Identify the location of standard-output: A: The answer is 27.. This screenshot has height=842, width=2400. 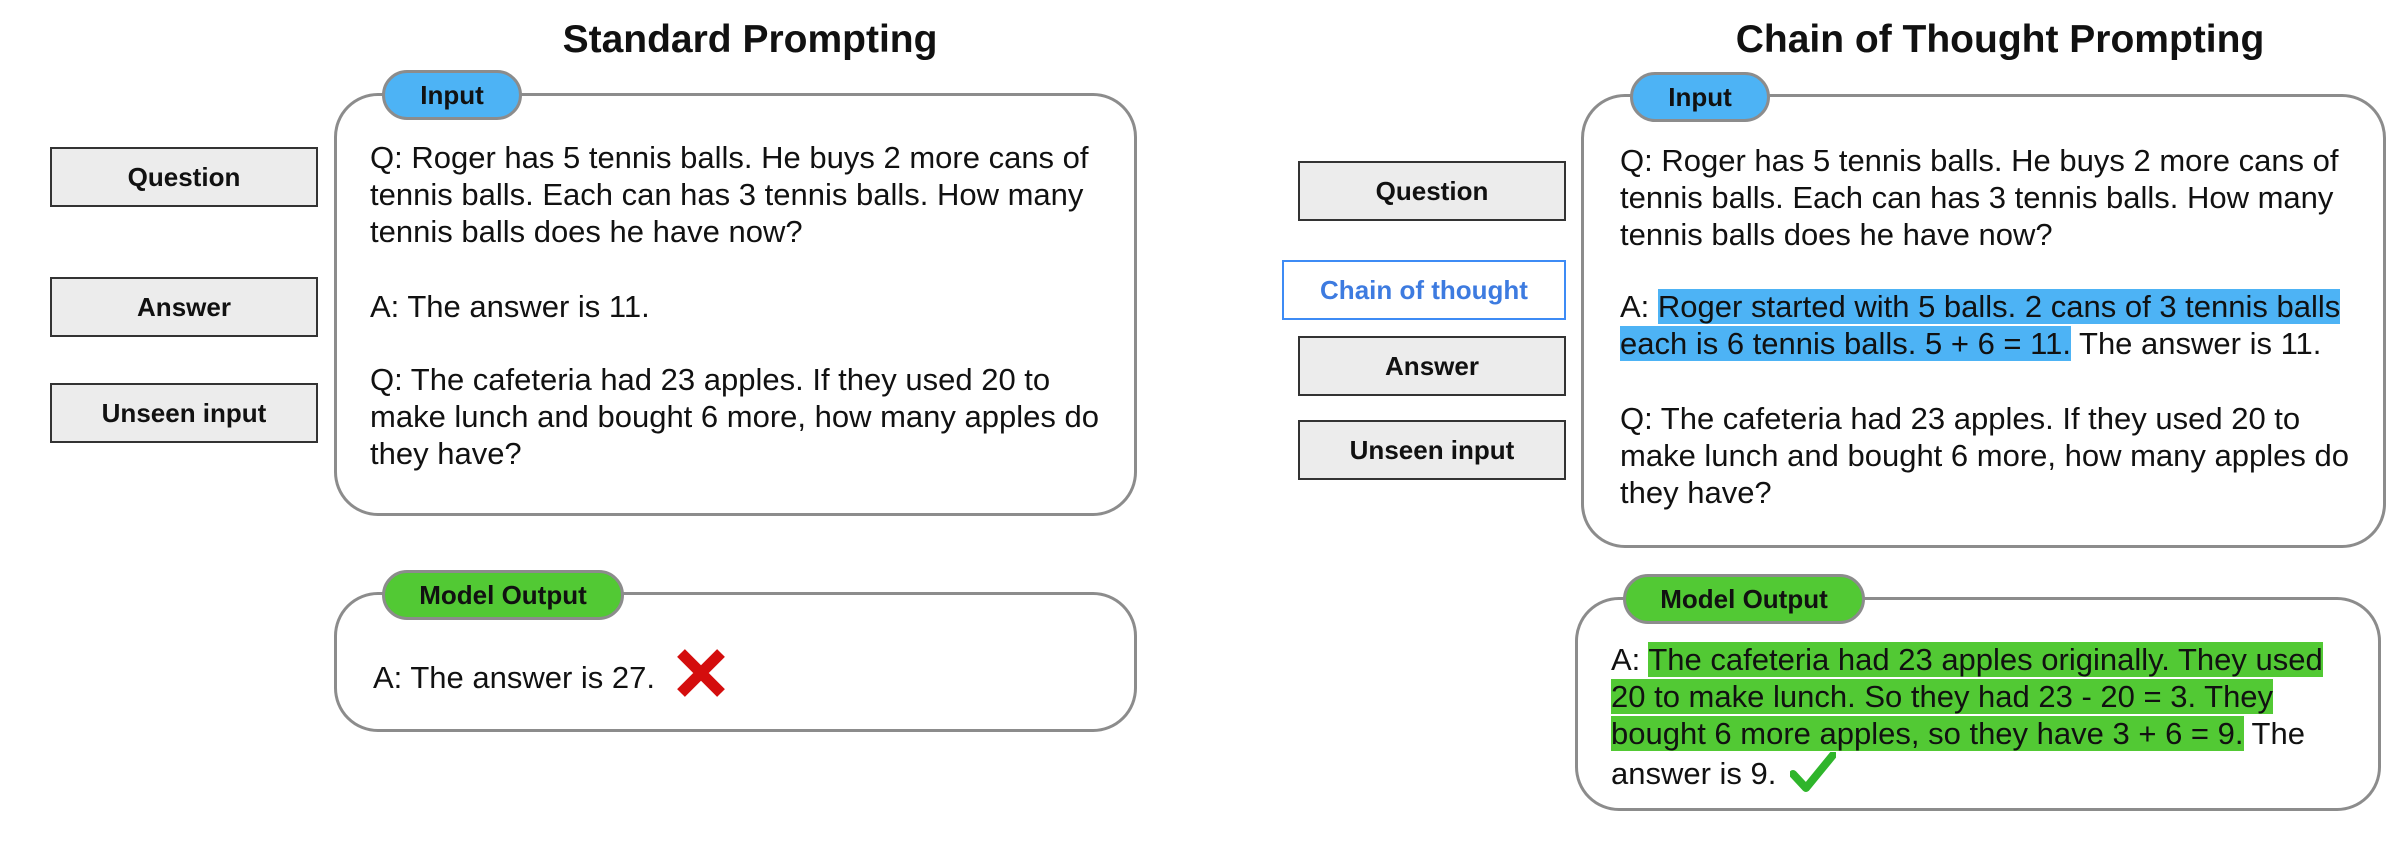
(733, 677).